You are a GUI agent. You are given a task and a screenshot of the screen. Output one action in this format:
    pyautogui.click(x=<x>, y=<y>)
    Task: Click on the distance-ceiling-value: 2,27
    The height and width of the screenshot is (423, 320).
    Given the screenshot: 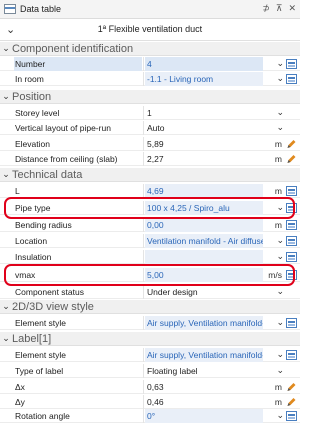 What is the action you would take?
    pyautogui.click(x=204, y=159)
    